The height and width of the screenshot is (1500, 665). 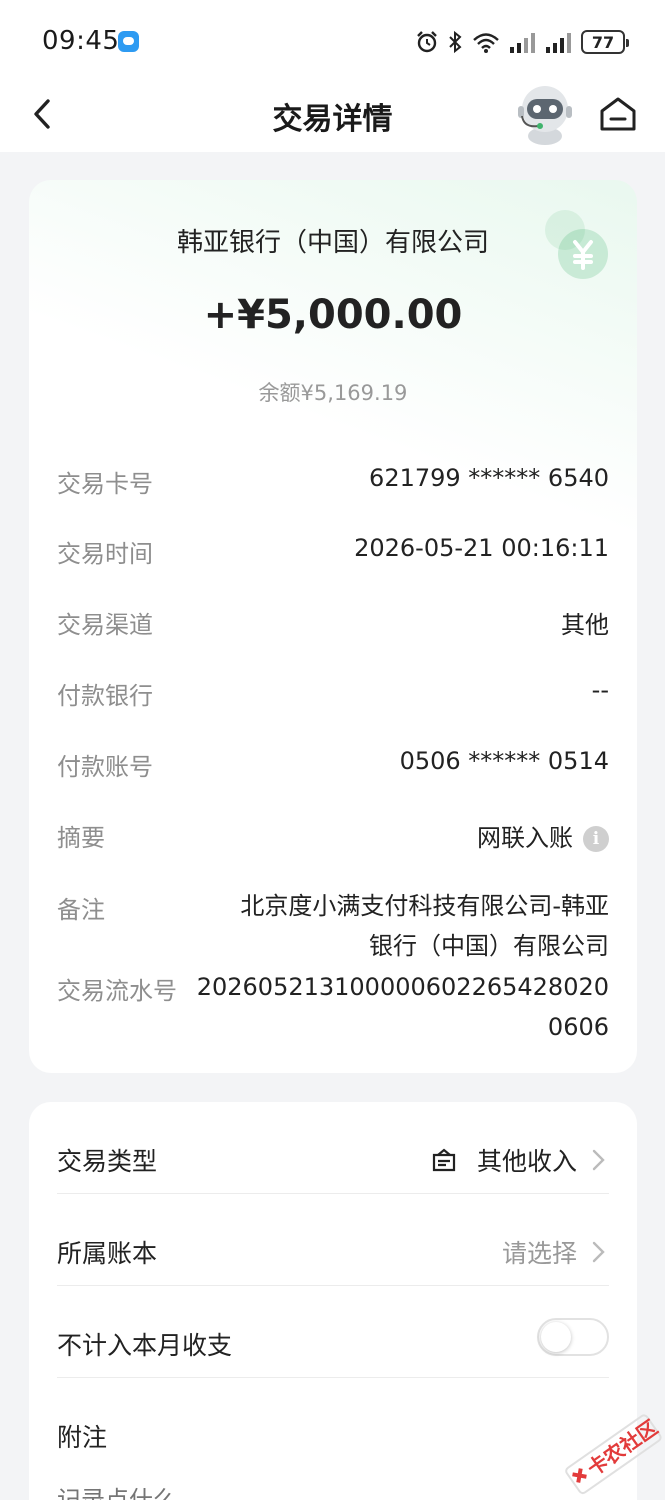 I want to click on detail-value-wrap: 网联入账 i, so click(x=543, y=835).